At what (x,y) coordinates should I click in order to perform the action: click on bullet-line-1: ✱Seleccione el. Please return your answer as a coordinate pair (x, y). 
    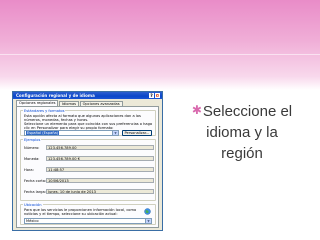
    Looking at the image, I should click on (242, 111).